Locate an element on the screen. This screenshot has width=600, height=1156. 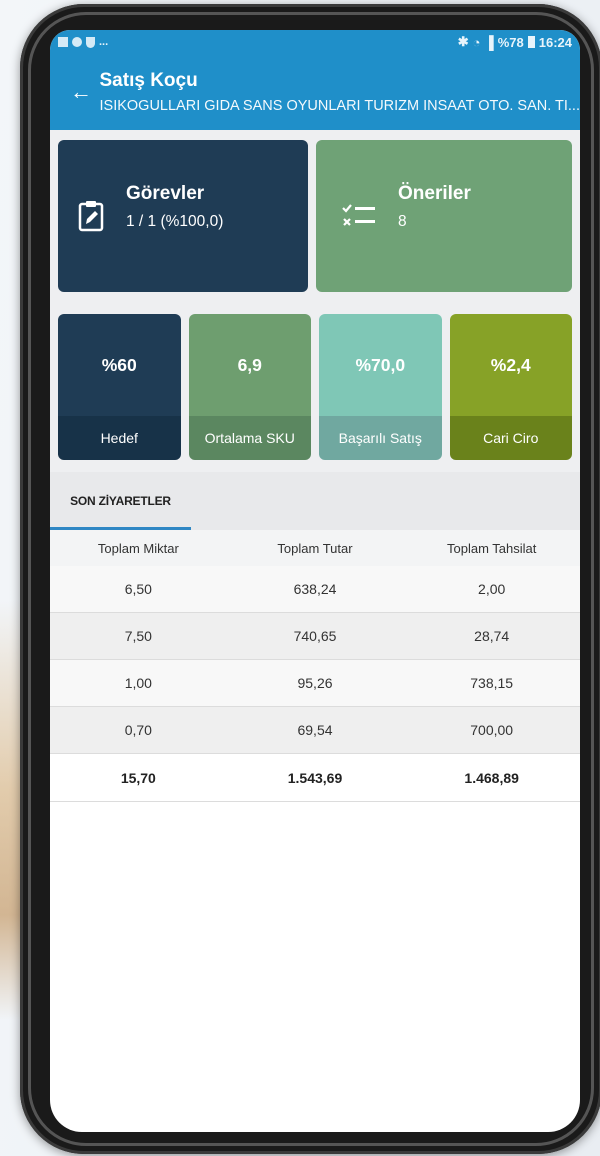
back-arrow-icon: ← is located at coordinates (85, 92).